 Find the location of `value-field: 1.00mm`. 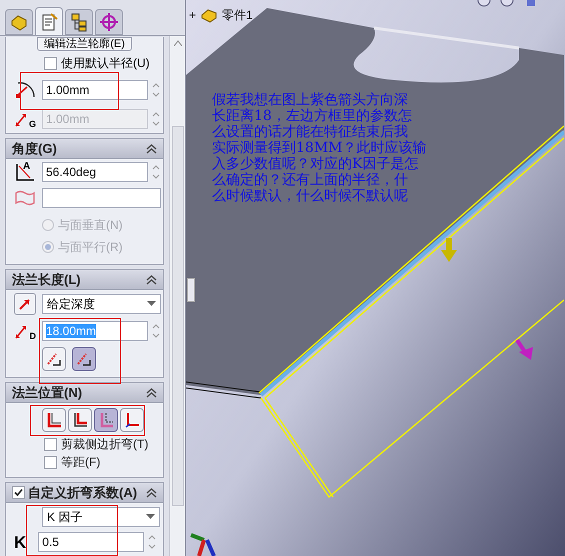

value-field: 1.00mm is located at coordinates (95, 90).